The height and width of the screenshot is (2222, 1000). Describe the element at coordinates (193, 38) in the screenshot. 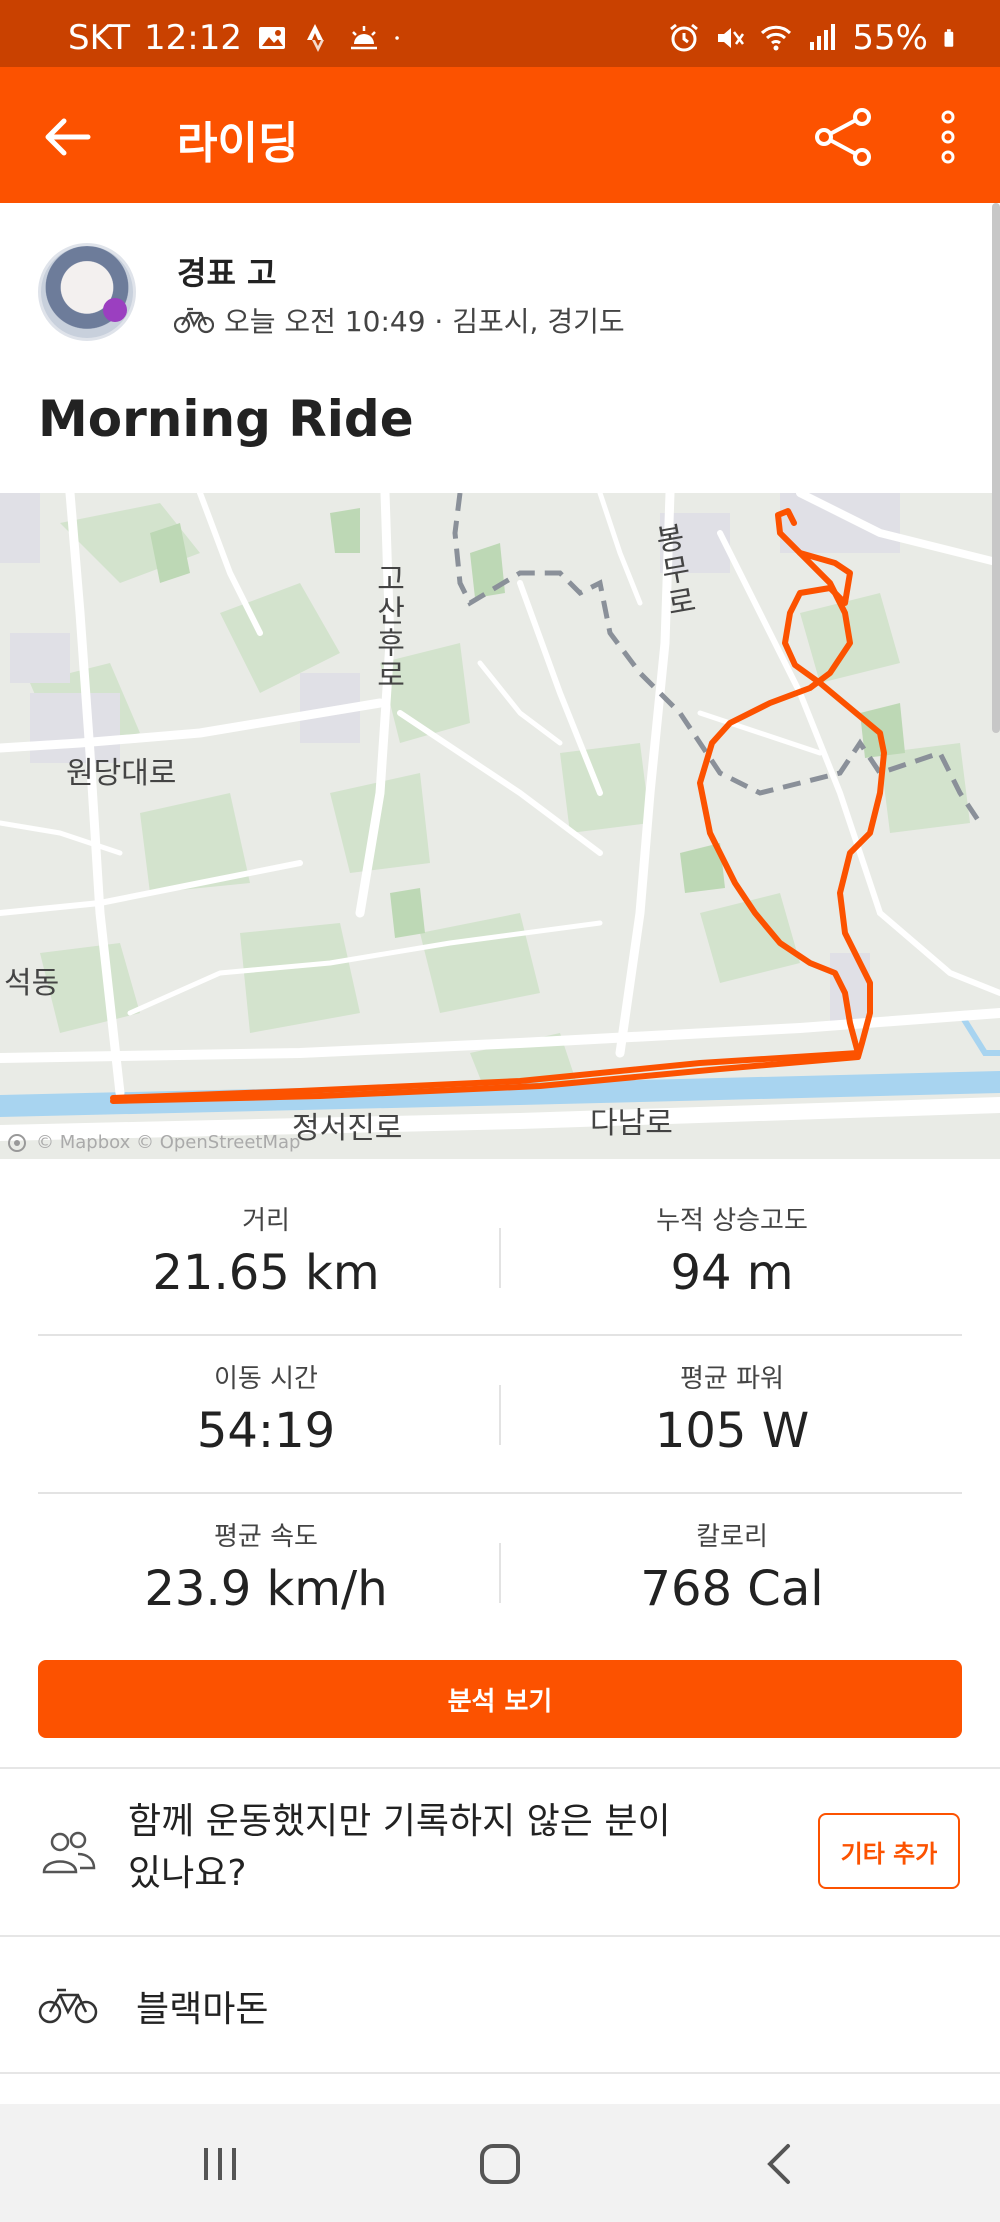

I see `clock: 12:12` at that location.